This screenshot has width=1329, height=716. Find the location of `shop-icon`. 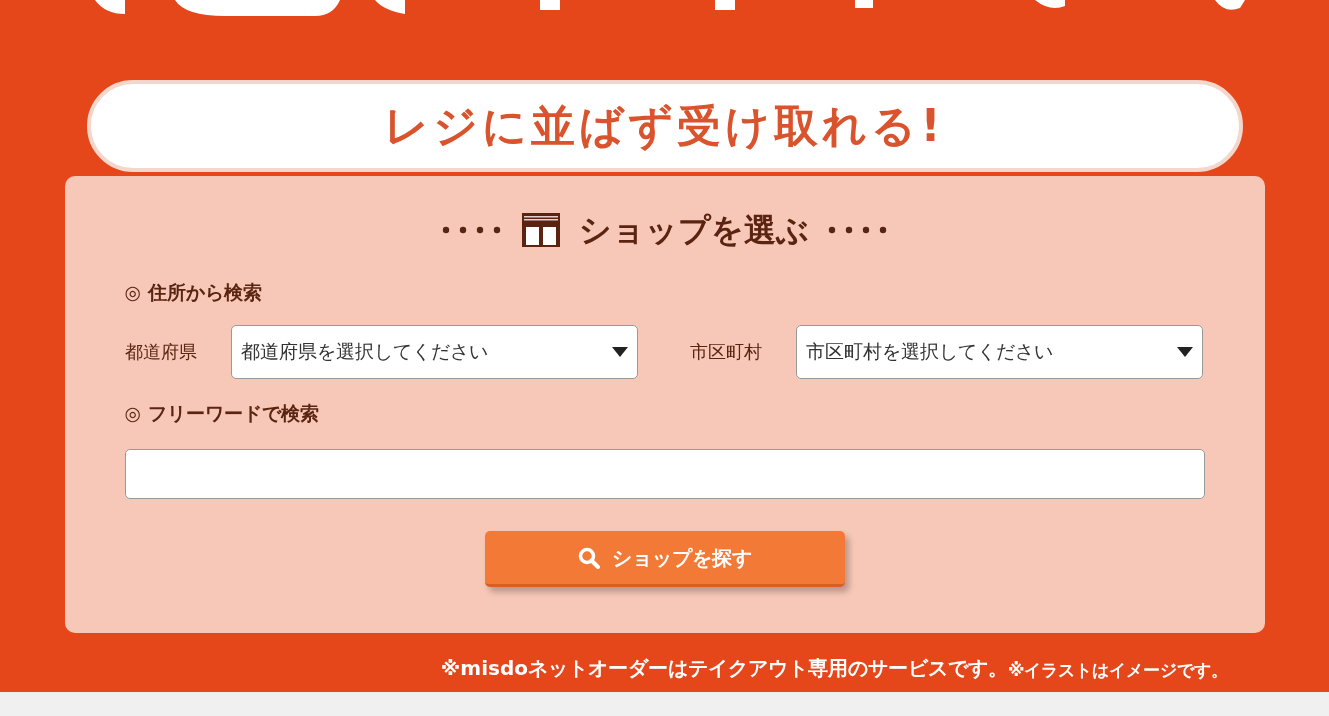

shop-icon is located at coordinates (540, 230).